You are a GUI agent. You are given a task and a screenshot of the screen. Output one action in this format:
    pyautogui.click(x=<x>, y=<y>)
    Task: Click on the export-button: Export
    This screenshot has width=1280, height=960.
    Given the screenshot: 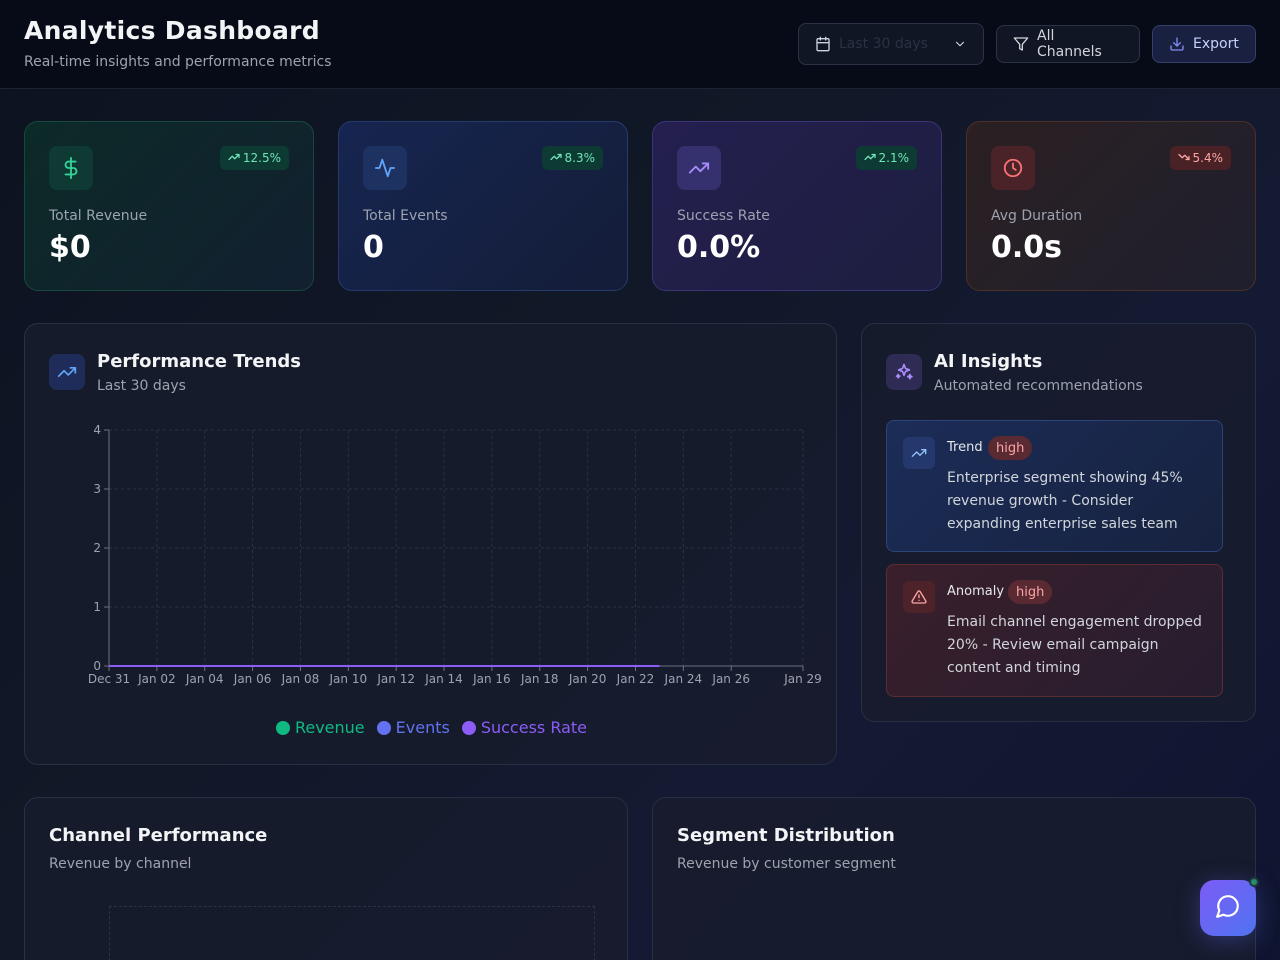 What is the action you would take?
    pyautogui.click(x=1204, y=44)
    